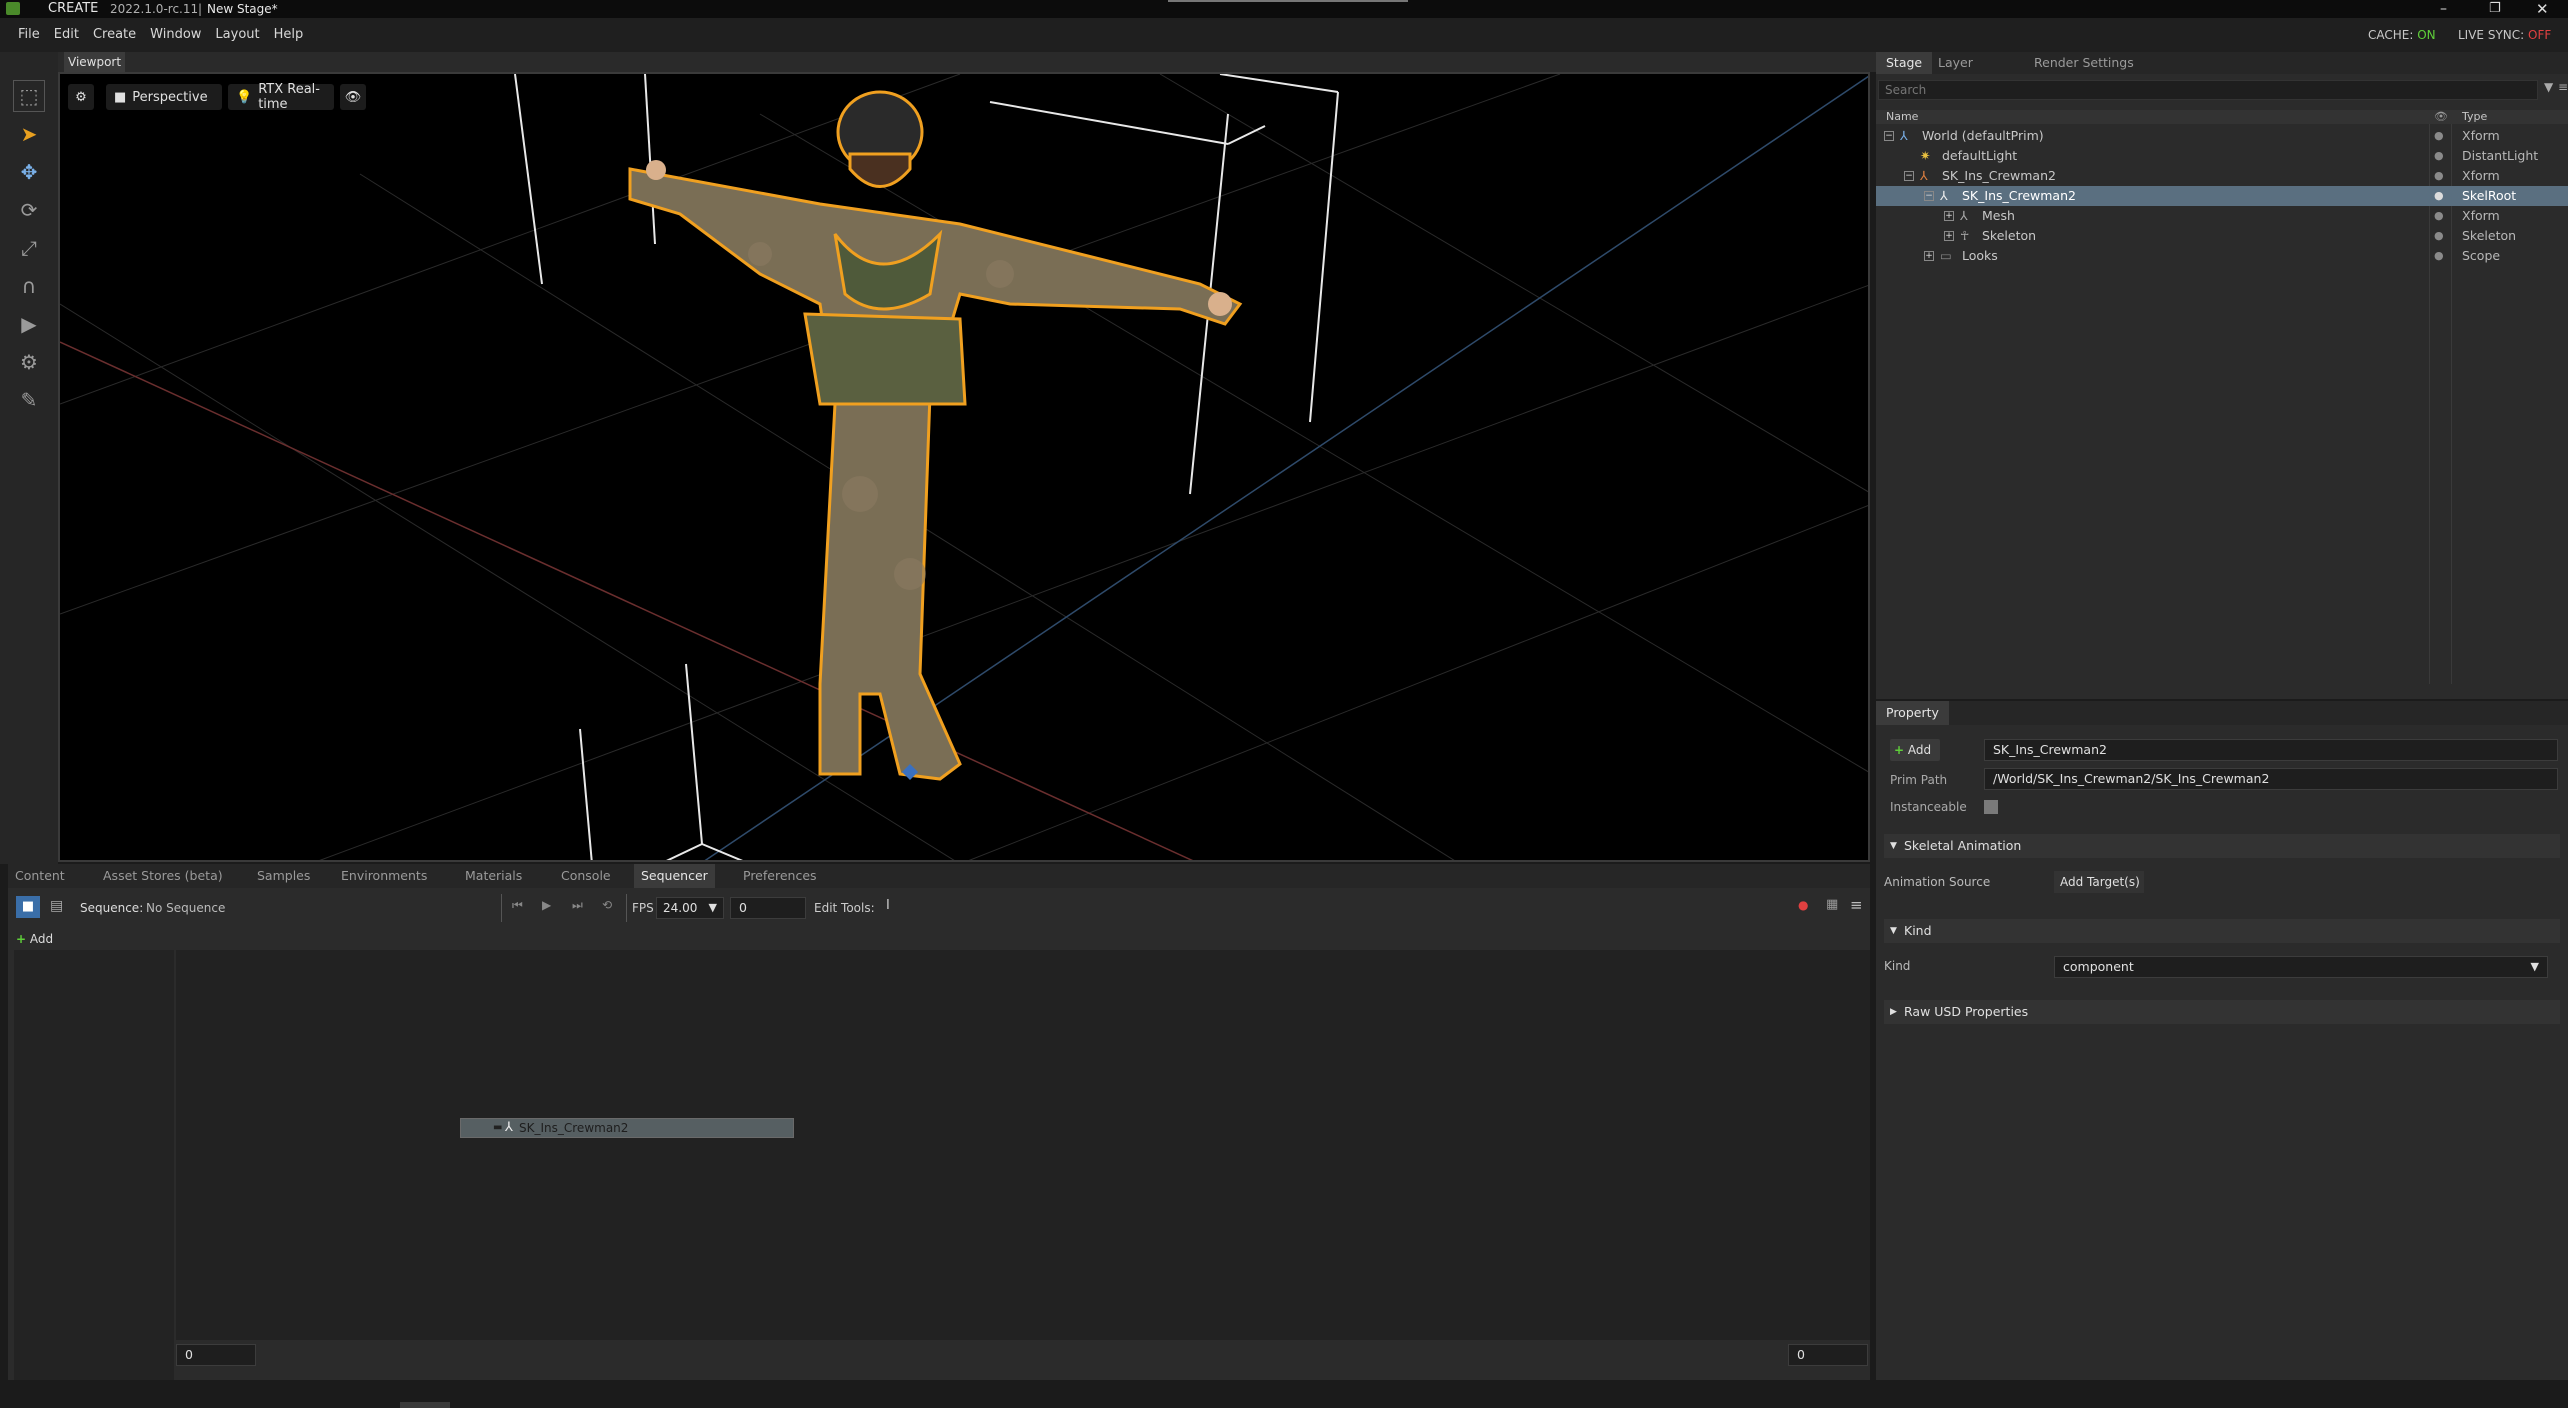  I want to click on collapse-icon: ▬, so click(497, 1128).